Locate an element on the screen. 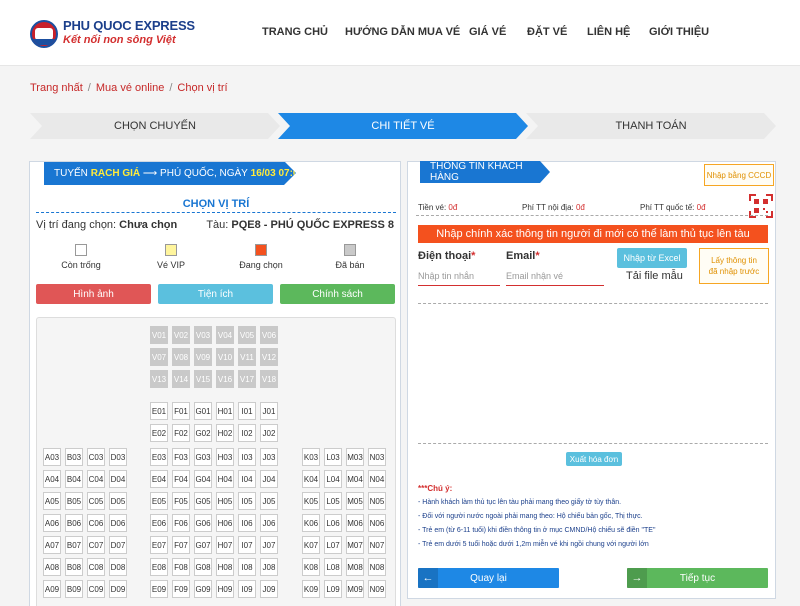  seat-i08: I08 is located at coordinates (247, 567).